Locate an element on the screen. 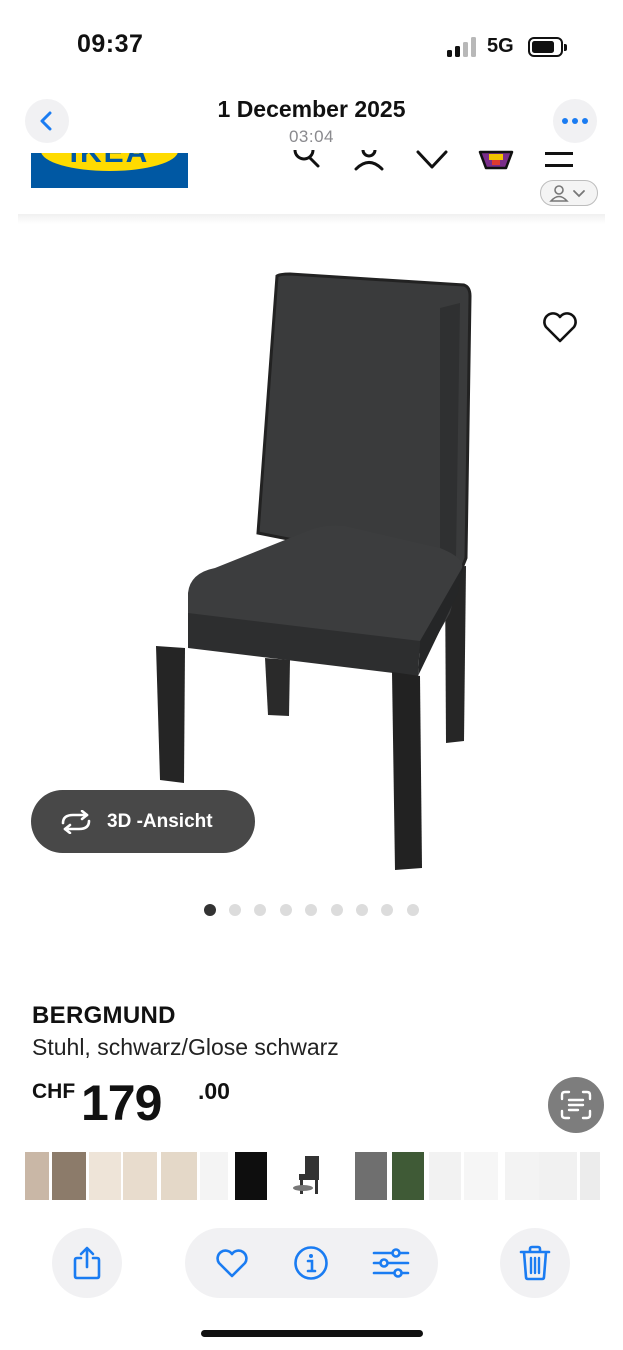 The width and height of the screenshot is (623, 1350). chair-thumbnail-icon is located at coordinates (306, 1175).